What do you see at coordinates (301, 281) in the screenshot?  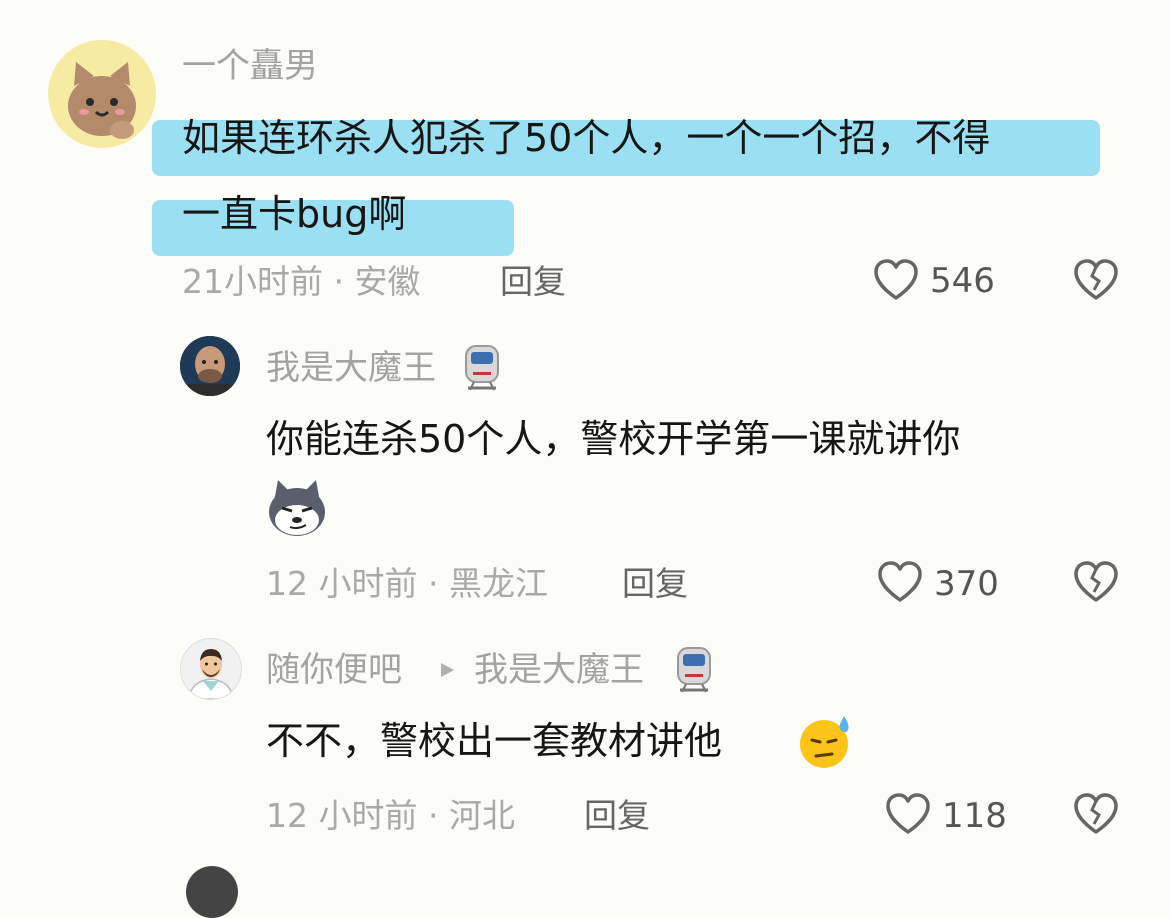 I see `comment-meta: 21小时前 · 安徽` at bounding box center [301, 281].